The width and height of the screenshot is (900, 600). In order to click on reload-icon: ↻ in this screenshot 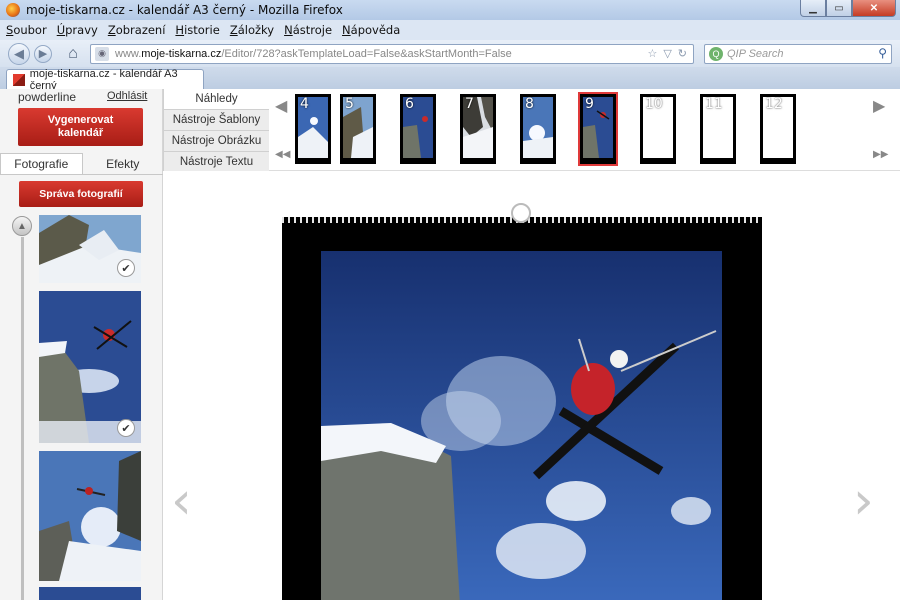, I will do `click(682, 53)`.